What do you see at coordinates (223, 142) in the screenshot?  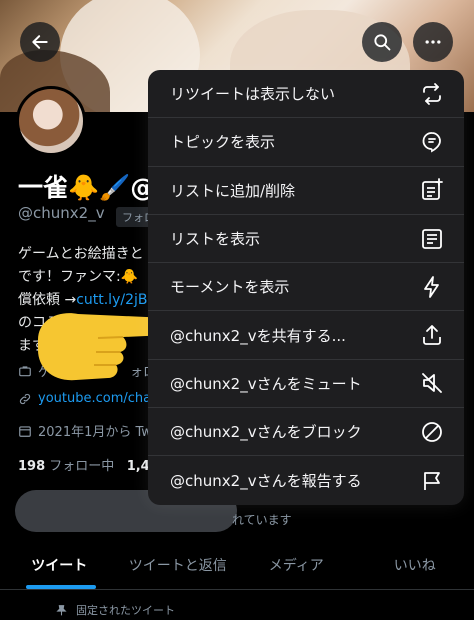 I see `menu-item-label: トピックを表示` at bounding box center [223, 142].